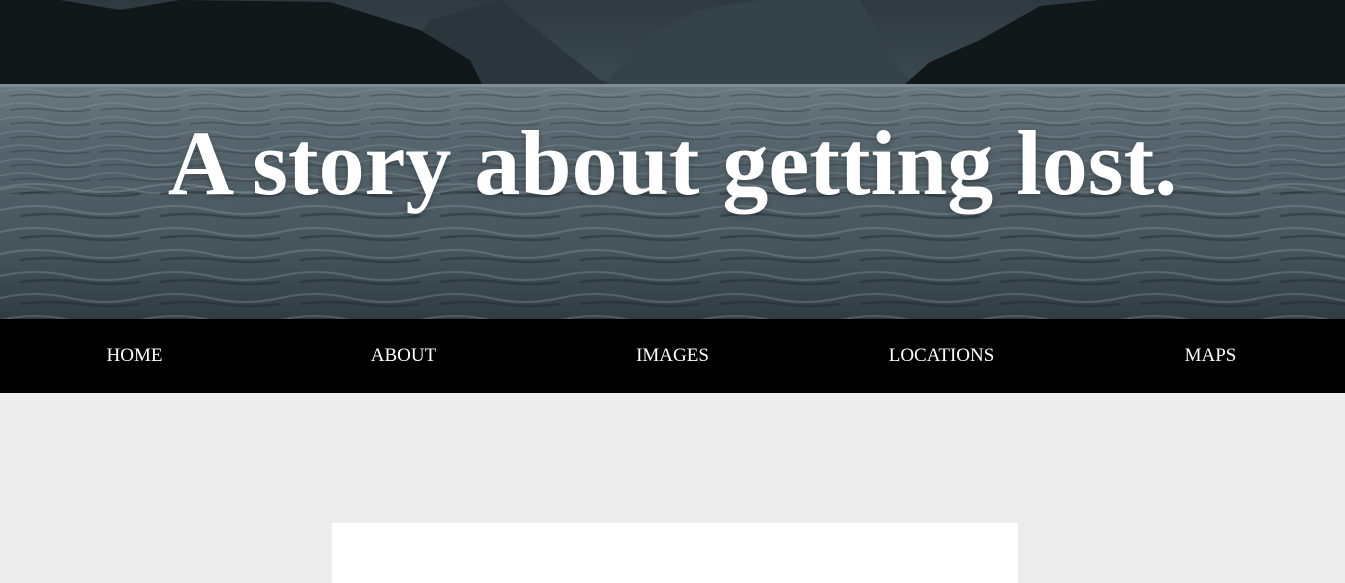 The width and height of the screenshot is (1345, 583). I want to click on nav-item-home: HOME, so click(134, 356).